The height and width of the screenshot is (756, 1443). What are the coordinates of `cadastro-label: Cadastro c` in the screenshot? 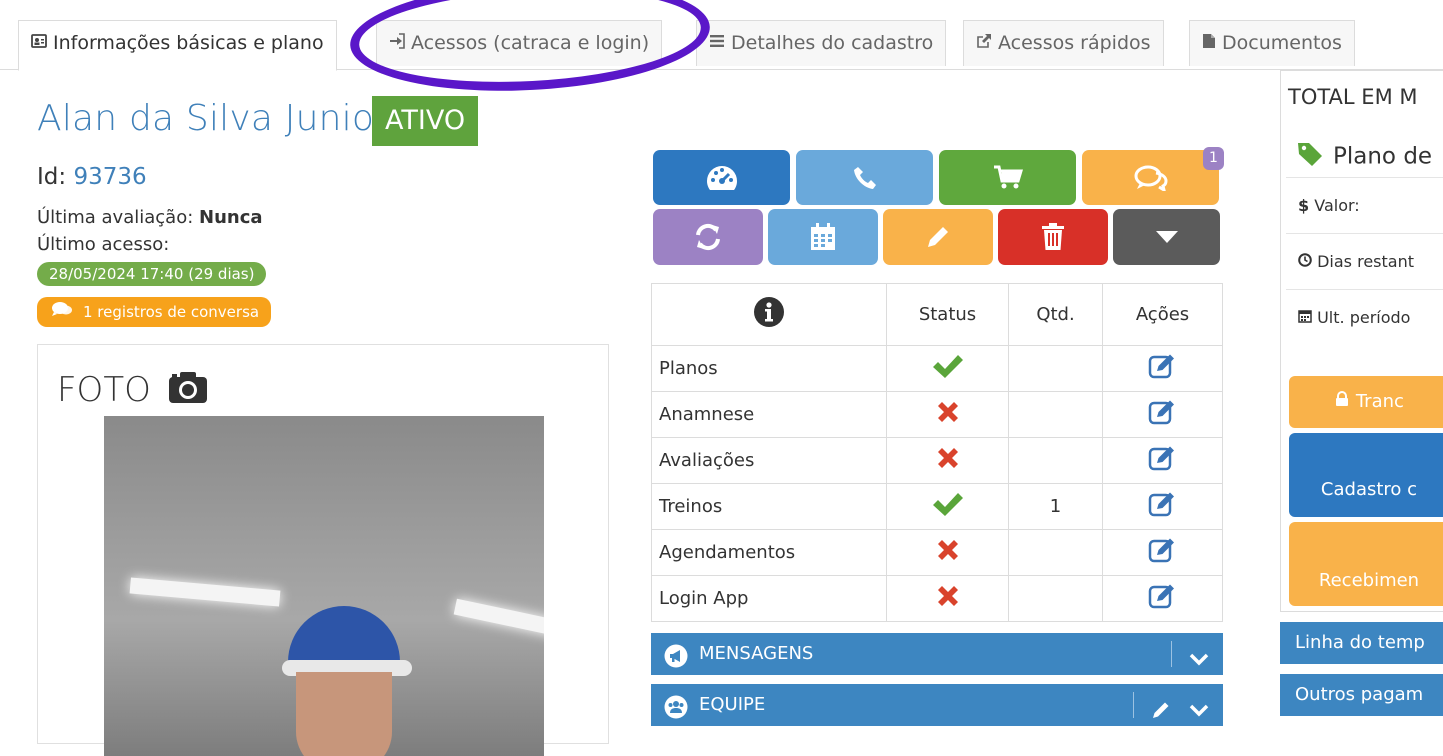 It's located at (1369, 489).